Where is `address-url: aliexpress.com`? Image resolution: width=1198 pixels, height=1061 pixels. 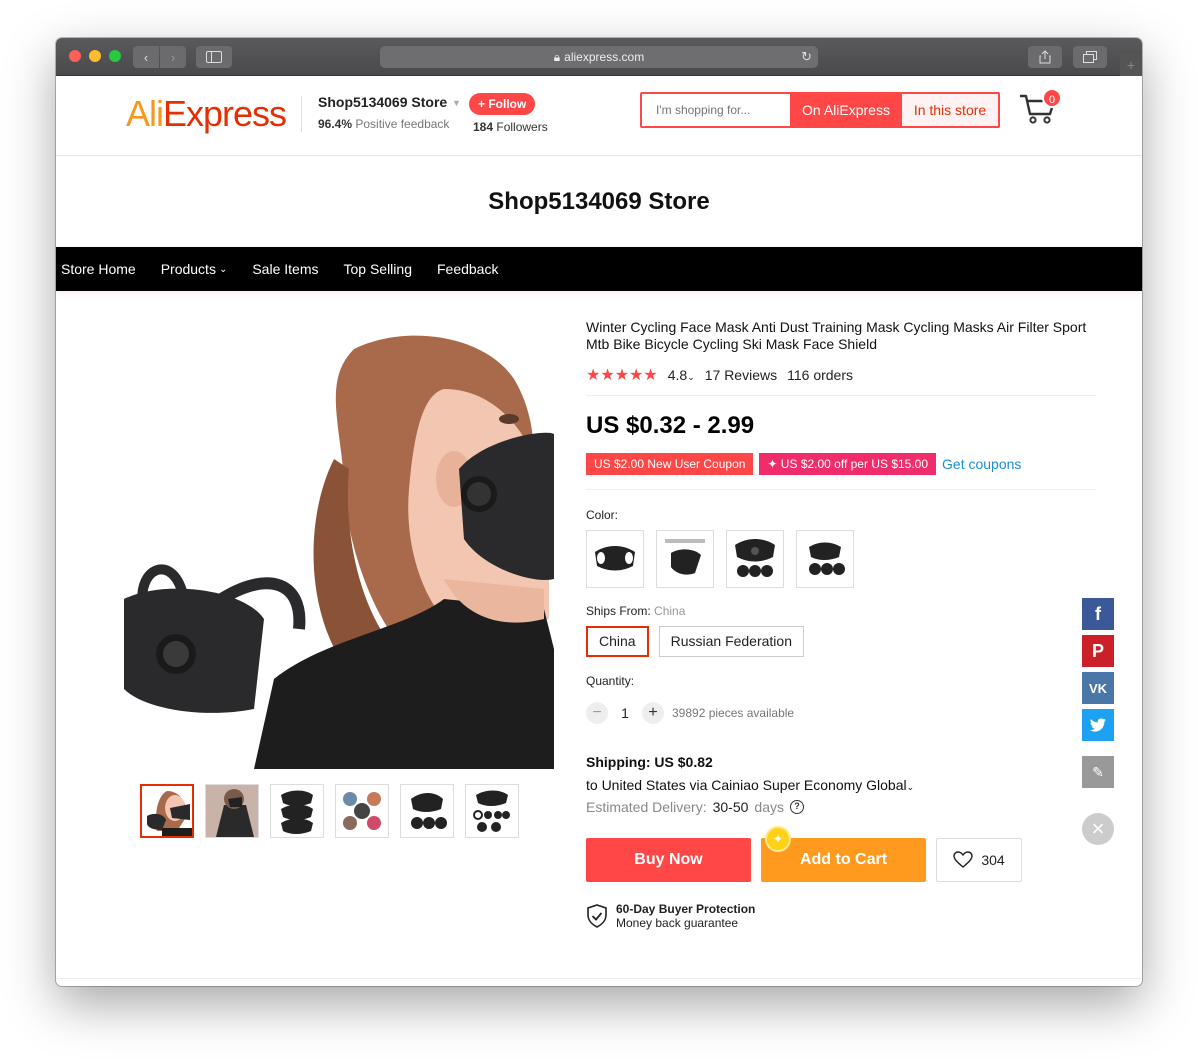
address-url: aliexpress.com is located at coordinates (604, 57).